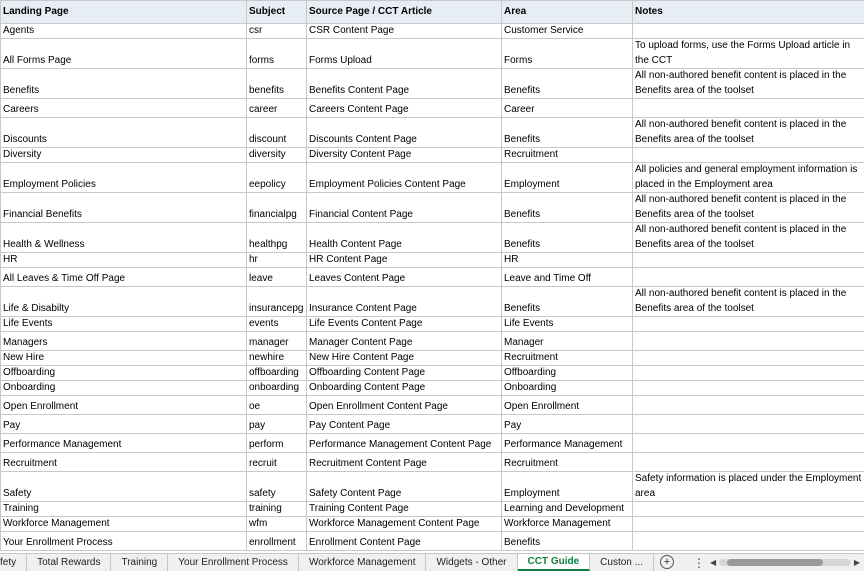 Image resolution: width=864 pixels, height=571 pixels. I want to click on header-area: Area, so click(567, 12).